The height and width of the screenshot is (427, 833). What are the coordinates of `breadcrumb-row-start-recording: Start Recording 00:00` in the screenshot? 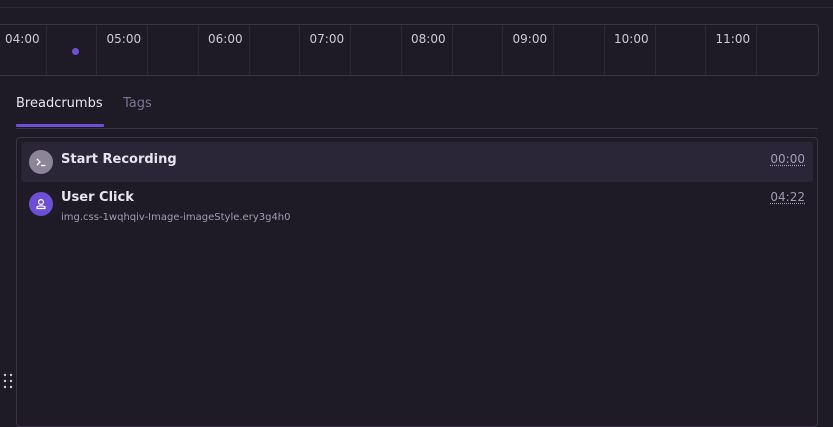 It's located at (417, 162).